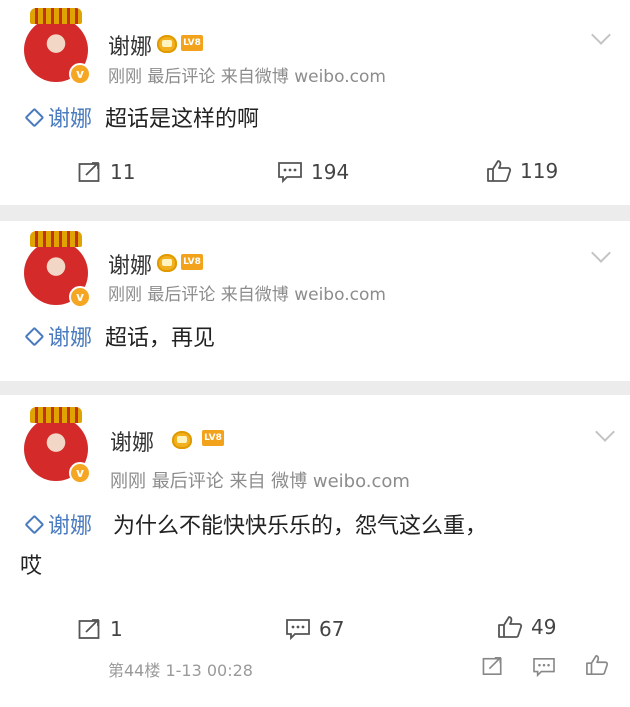  I want to click on comment-button: 194, so click(313, 172).